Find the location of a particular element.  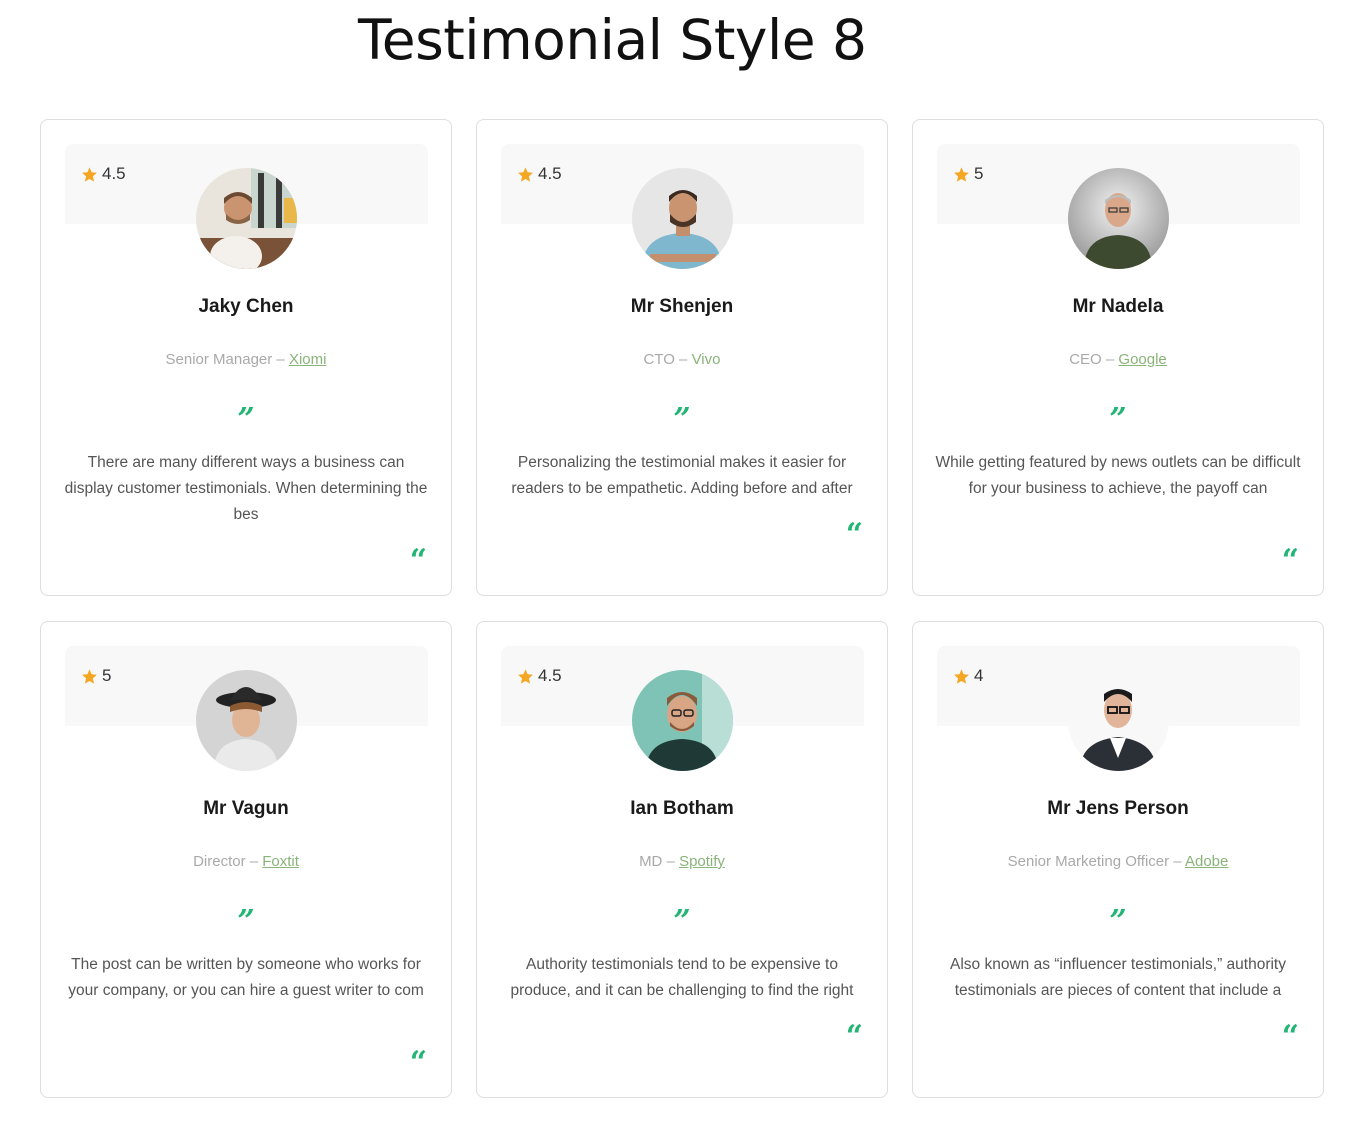

person-role: CTO – Vivo is located at coordinates (682, 359).